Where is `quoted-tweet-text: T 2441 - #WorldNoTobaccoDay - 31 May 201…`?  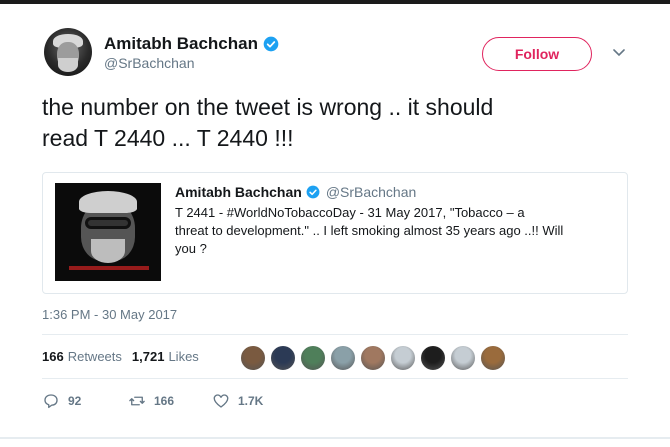 quoted-tweet-text: T 2441 - #WorldNoTobaccoDay - 31 May 201… is located at coordinates (395, 231).